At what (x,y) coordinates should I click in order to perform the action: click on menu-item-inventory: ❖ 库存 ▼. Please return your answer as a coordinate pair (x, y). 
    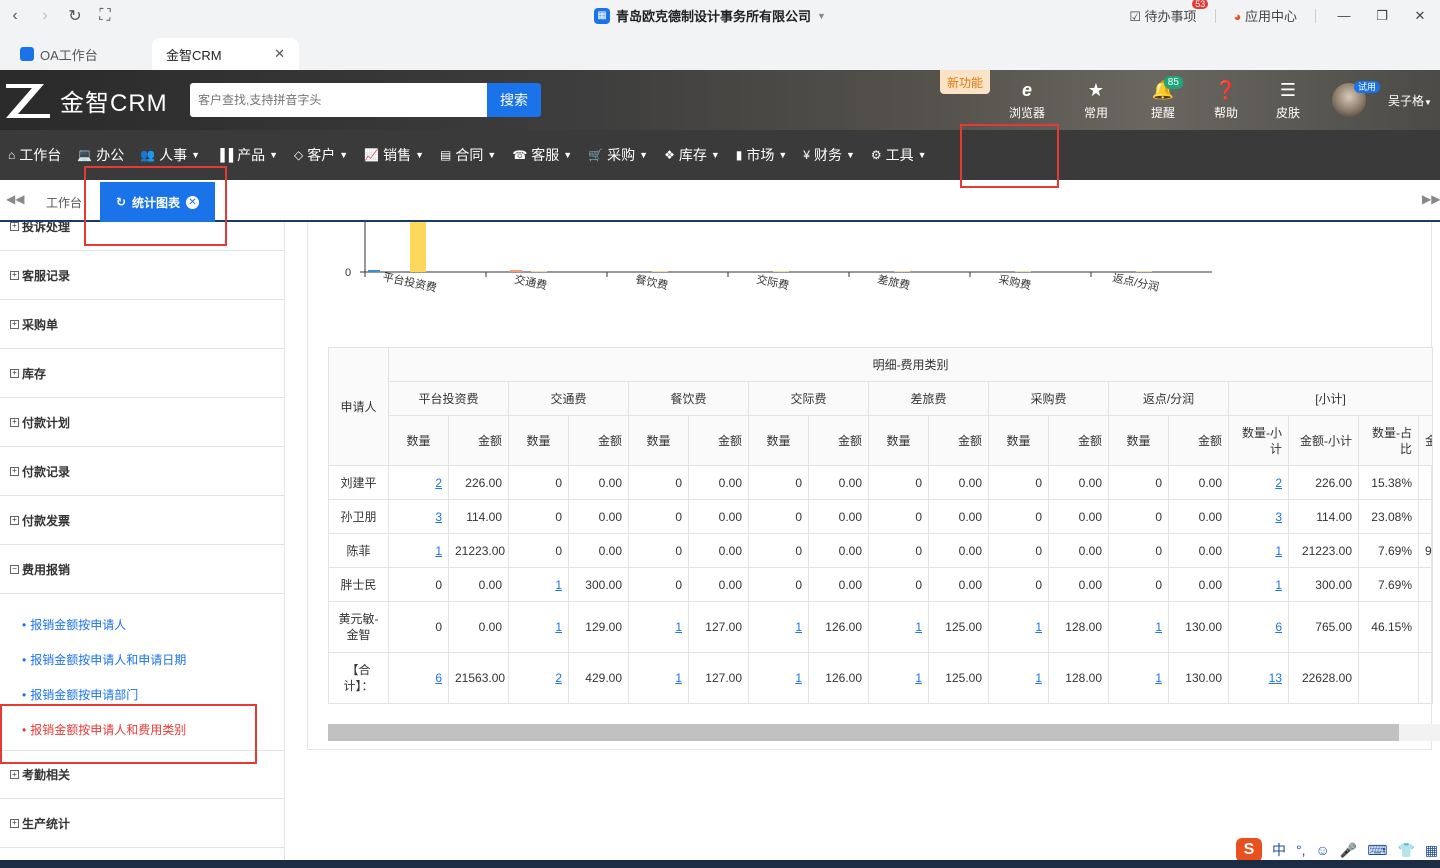
    Looking at the image, I should click on (692, 155).